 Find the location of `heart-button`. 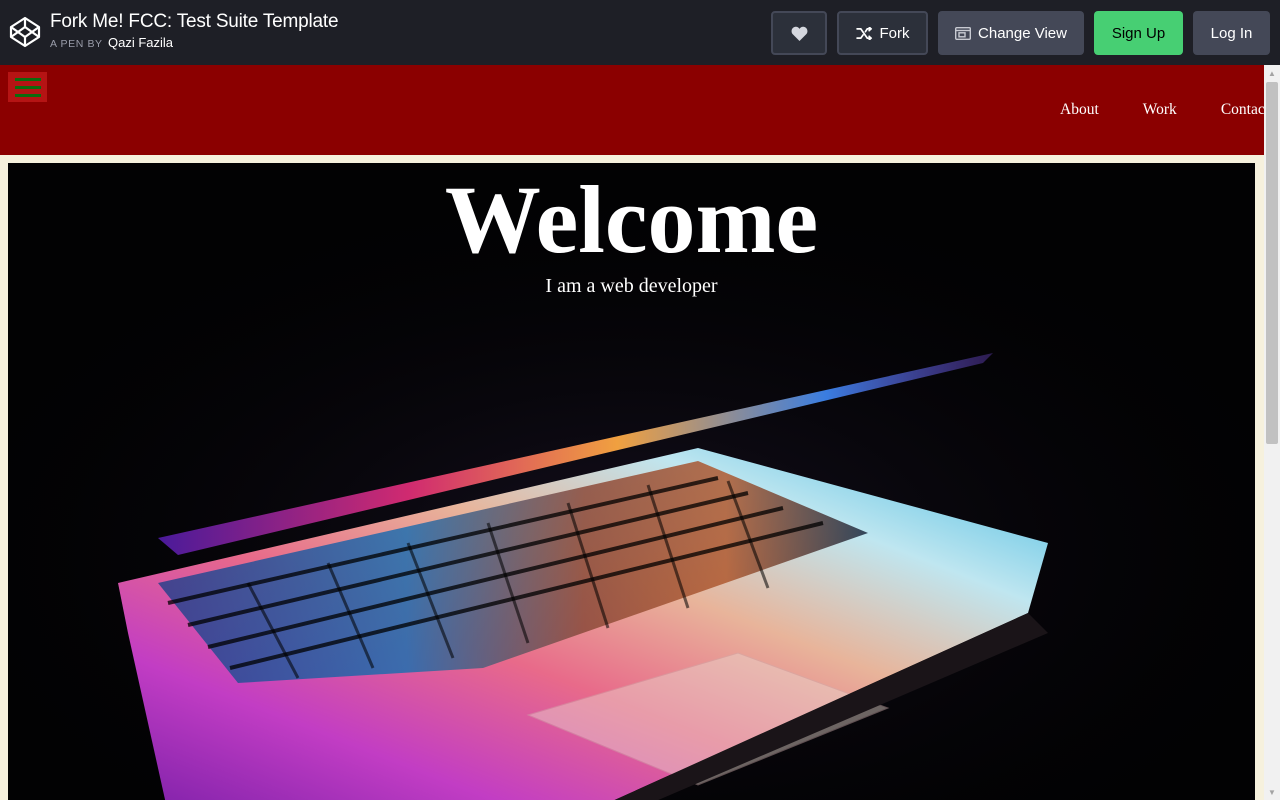

heart-button is located at coordinates (799, 33).